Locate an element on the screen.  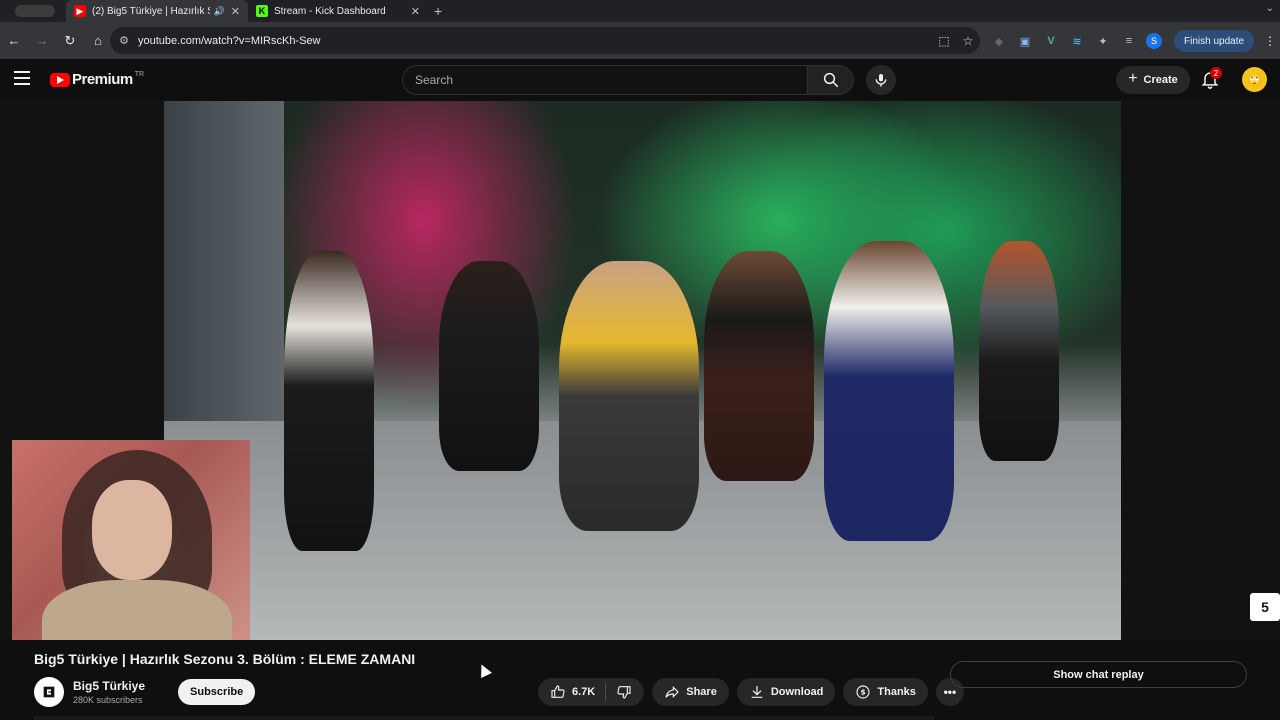
dislike-button is located at coordinates (625, 692).